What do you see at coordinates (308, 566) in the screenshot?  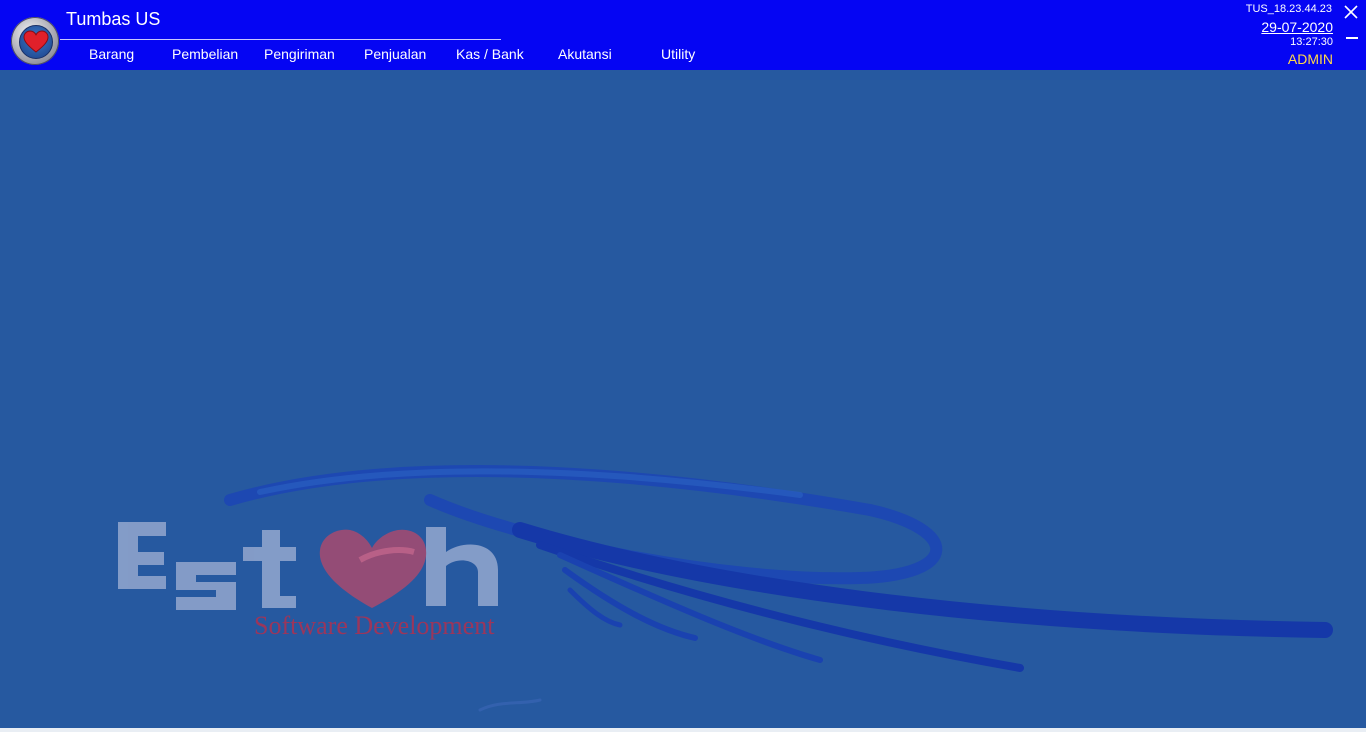 I see `brand-logo` at bounding box center [308, 566].